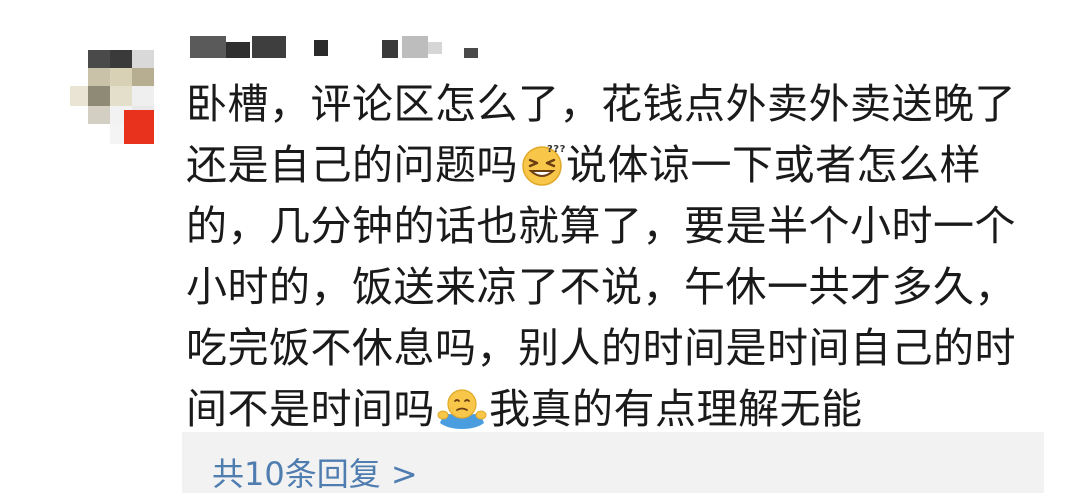  I want to click on shrug-emoji-icon, so click(462, 408).